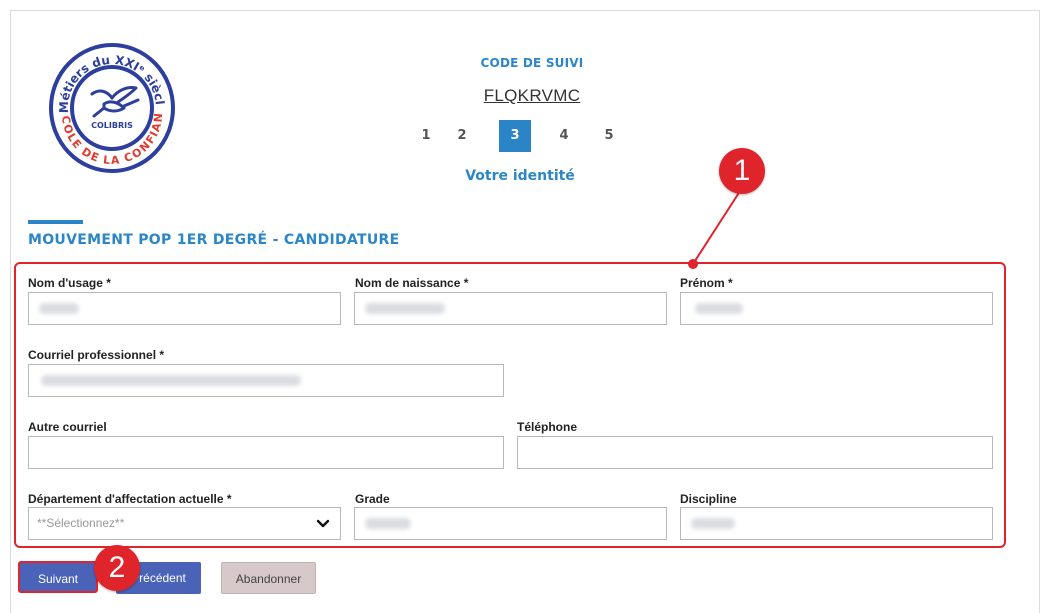 This screenshot has width=1040, height=613. What do you see at coordinates (69, 283) in the screenshot?
I see `nom-usage-label: Nom d'usage *` at bounding box center [69, 283].